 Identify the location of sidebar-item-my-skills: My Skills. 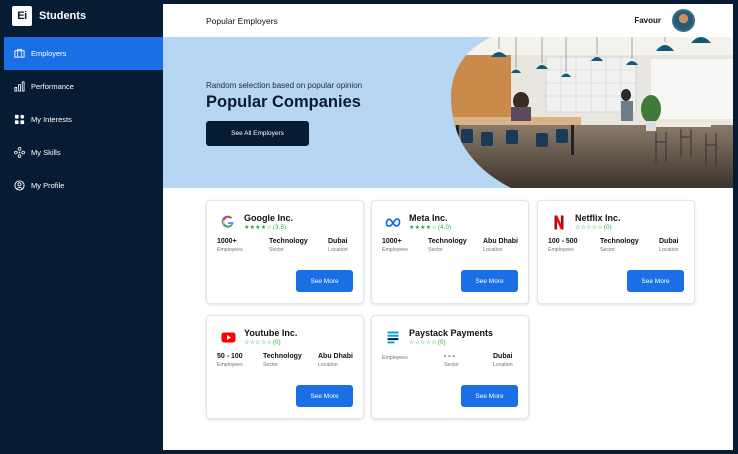
(83, 152).